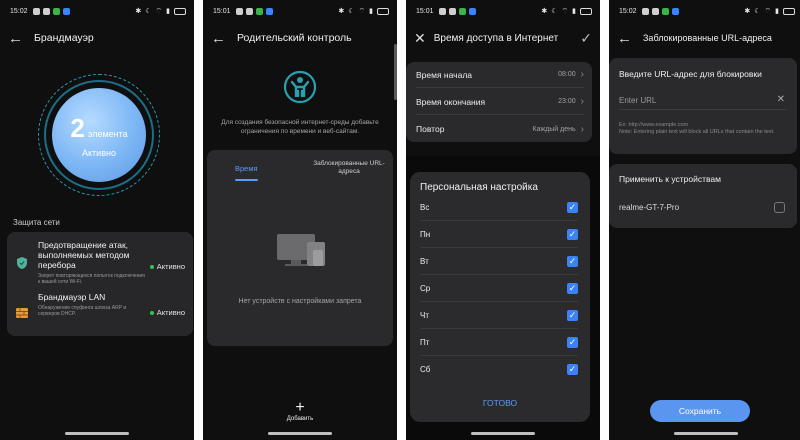  Describe the element at coordinates (707, 38) in the screenshot. I see `page-title: Заблокированные URL-адреса` at that location.